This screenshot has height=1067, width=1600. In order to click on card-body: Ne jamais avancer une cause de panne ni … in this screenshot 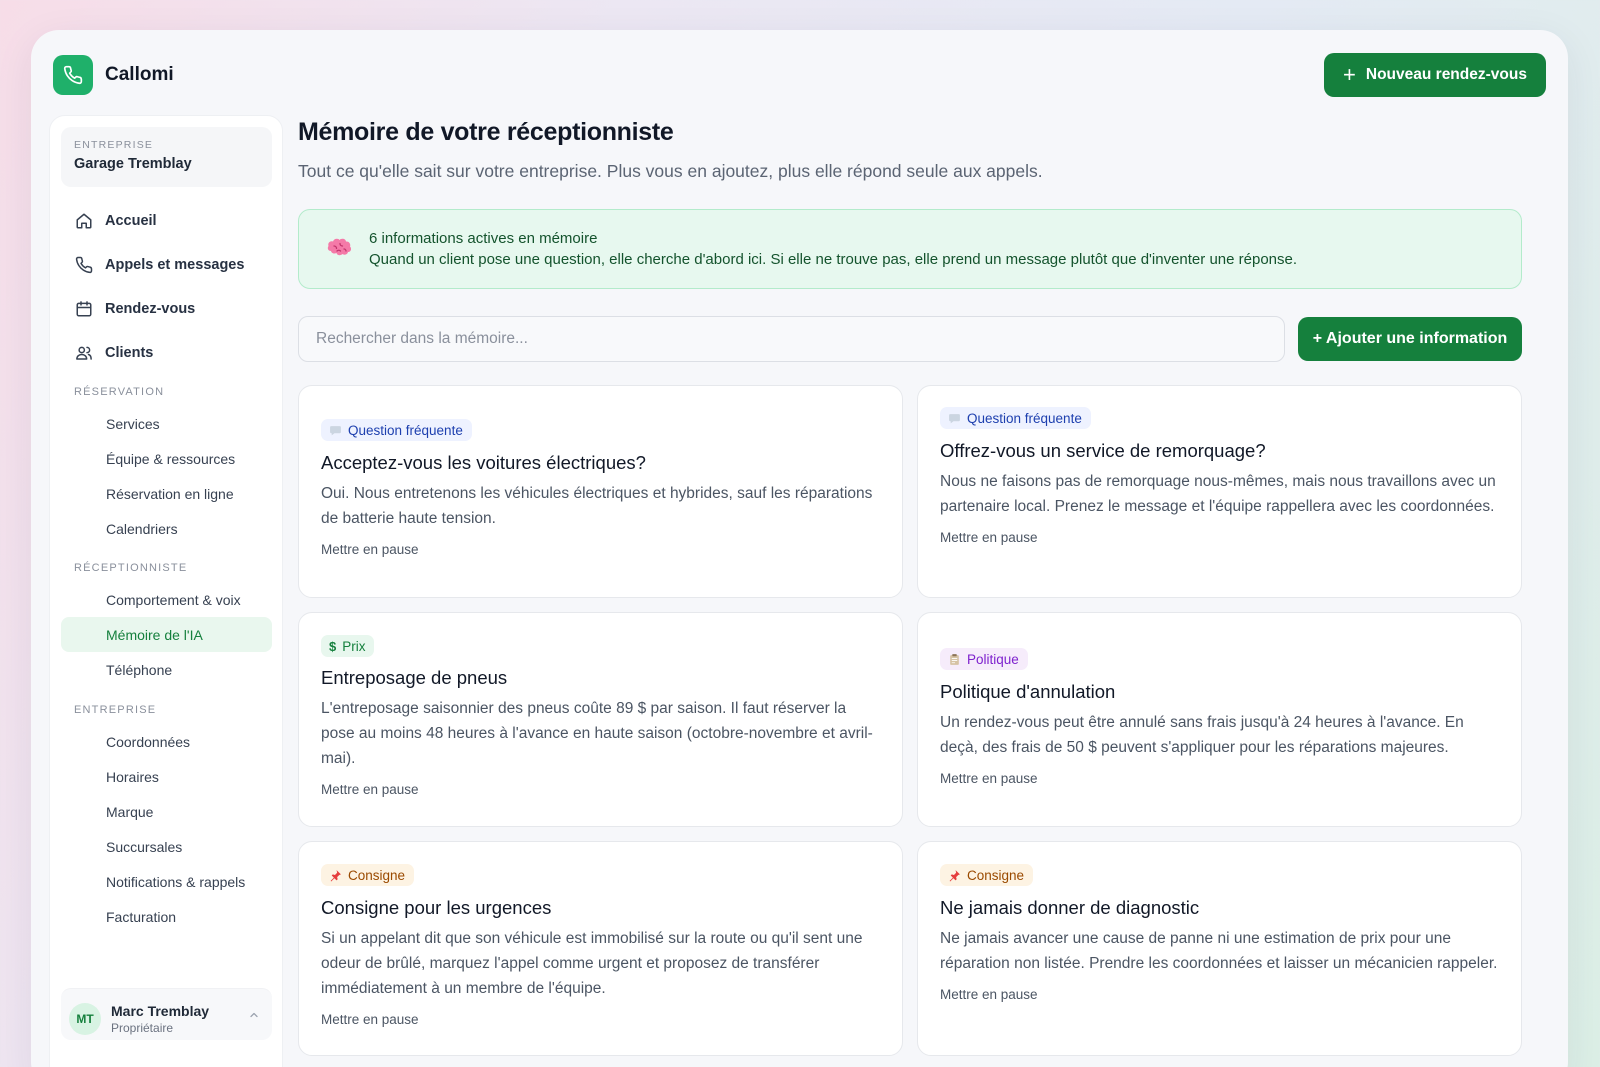, I will do `click(1219, 950)`.